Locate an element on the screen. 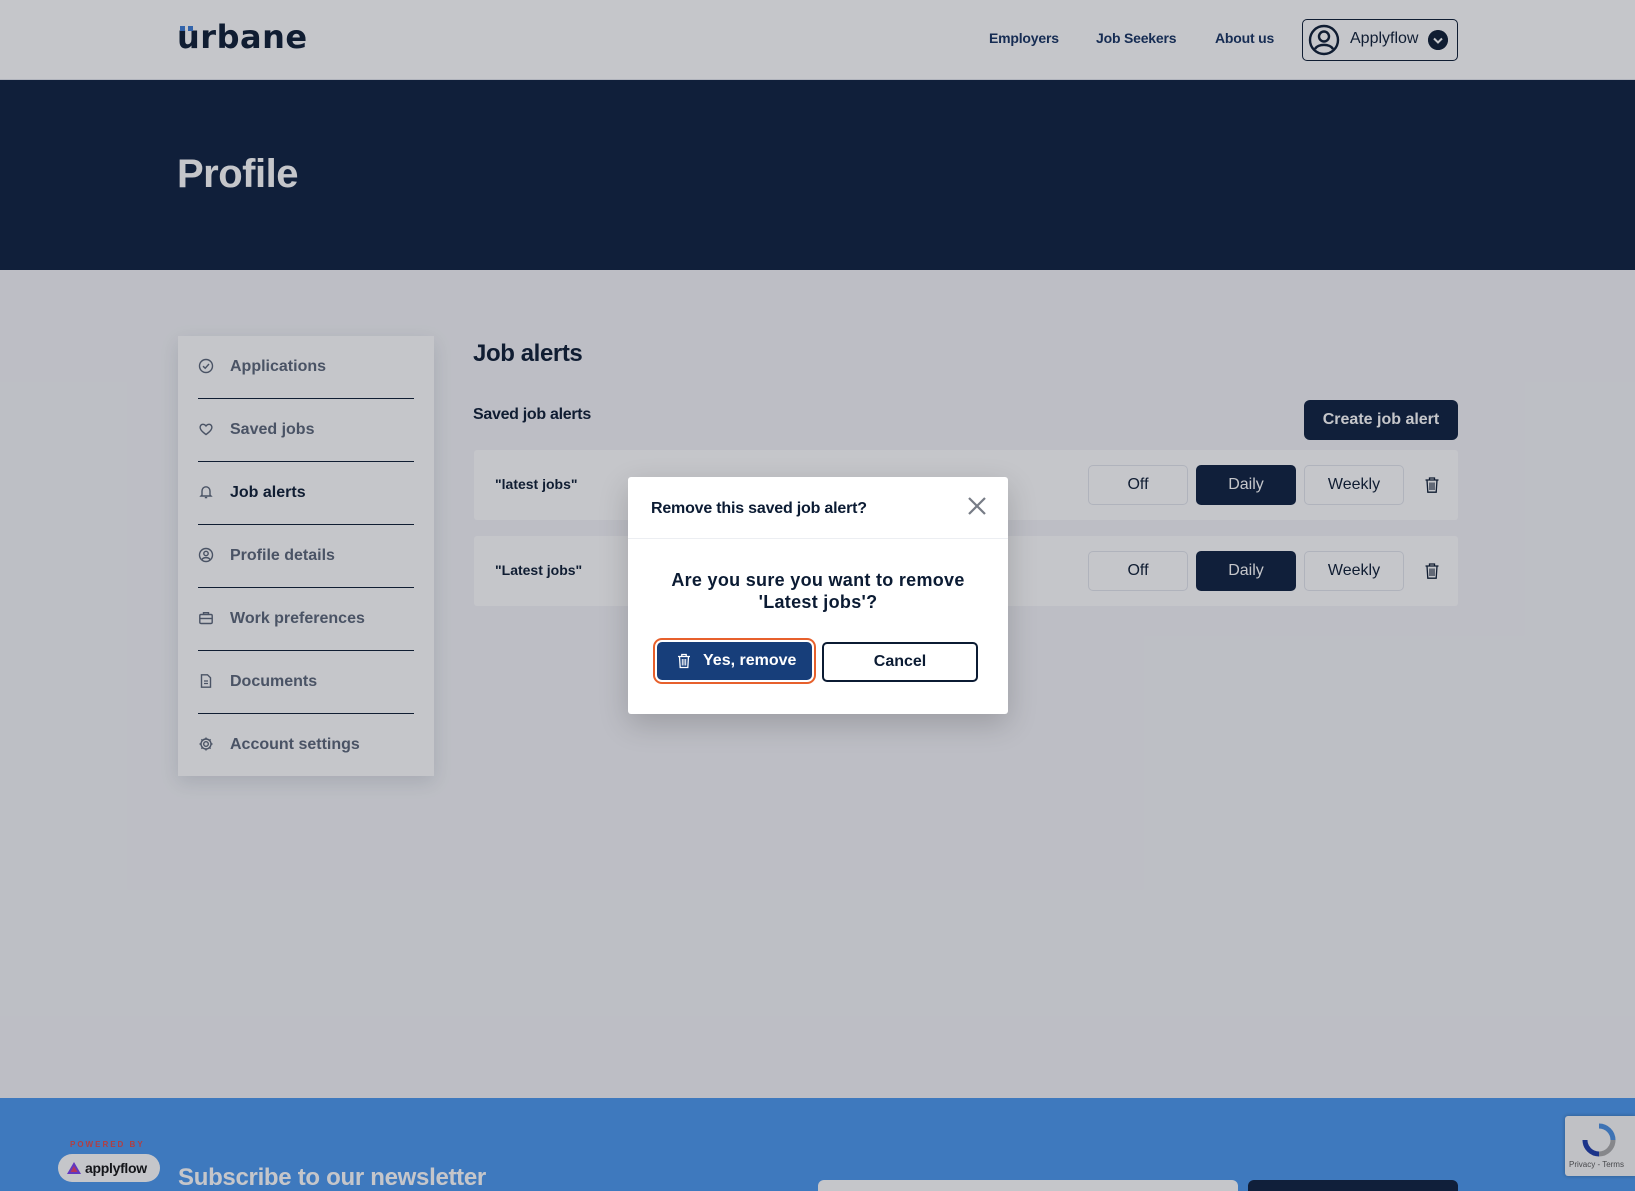  confirm-remove-button: Yes, remove is located at coordinates (734, 661).